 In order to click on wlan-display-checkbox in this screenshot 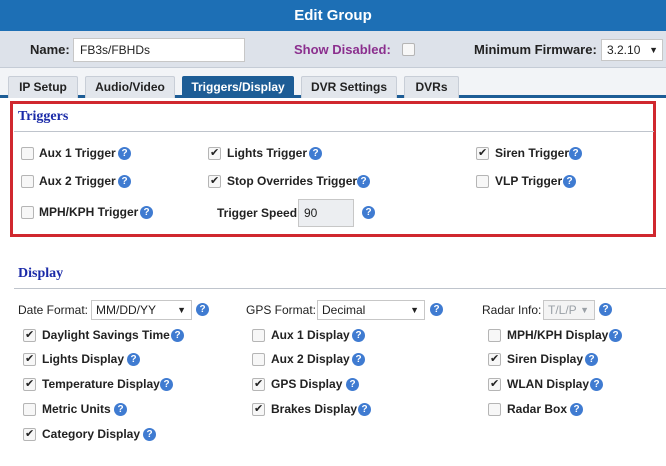, I will do `click(494, 384)`.